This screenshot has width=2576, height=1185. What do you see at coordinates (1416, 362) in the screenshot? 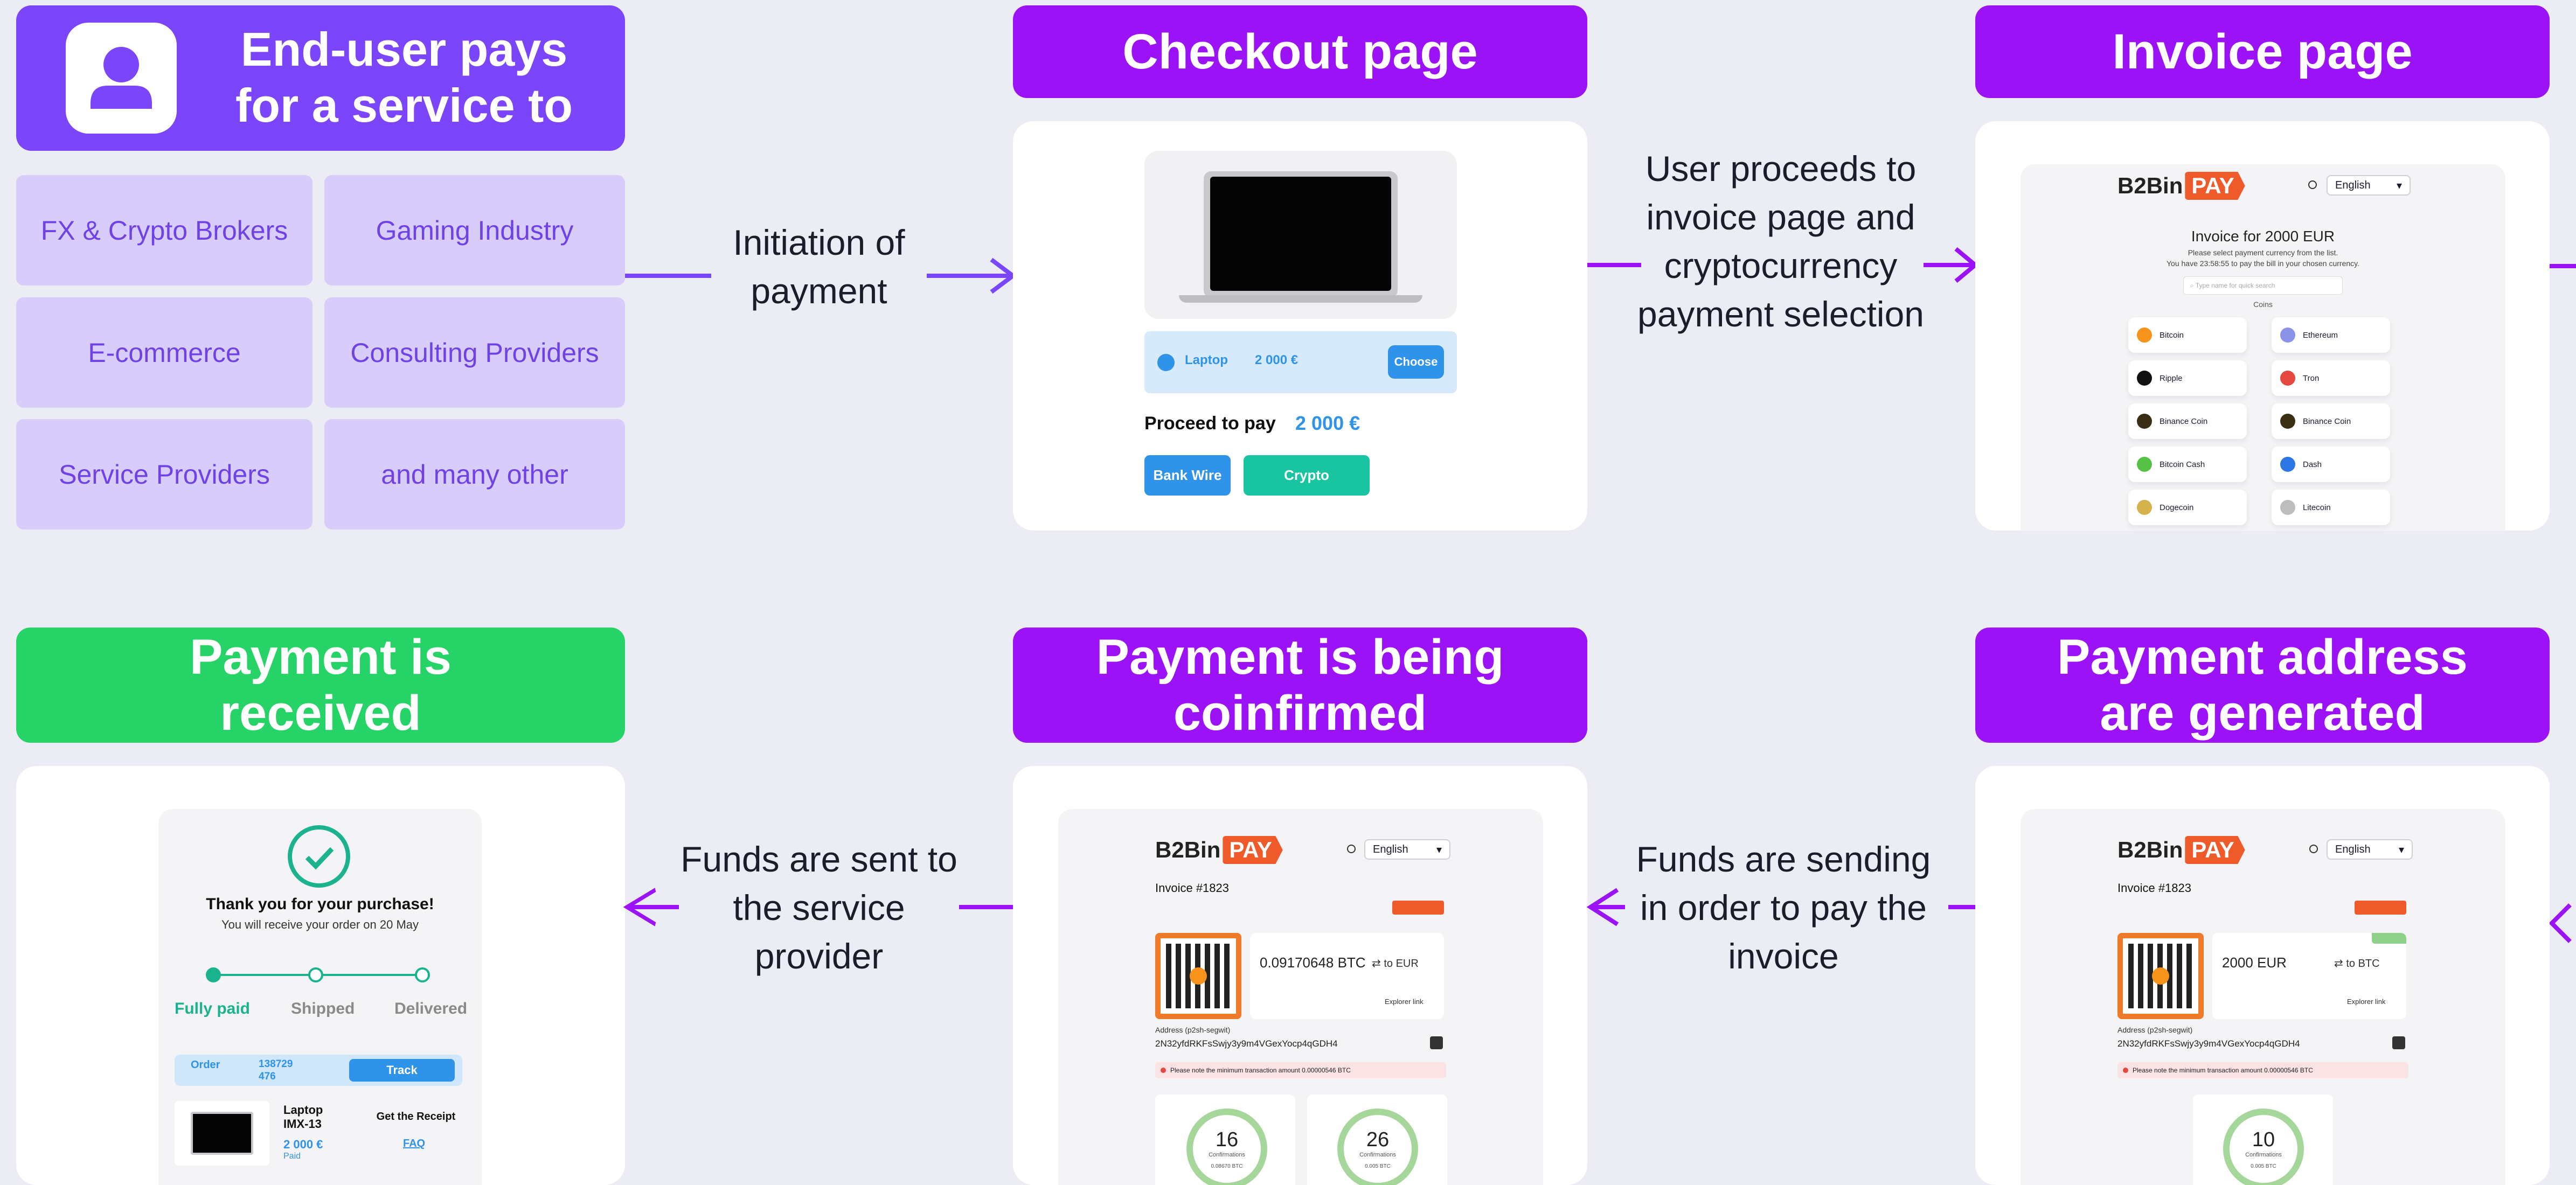
I see `choose-button: Choose` at bounding box center [1416, 362].